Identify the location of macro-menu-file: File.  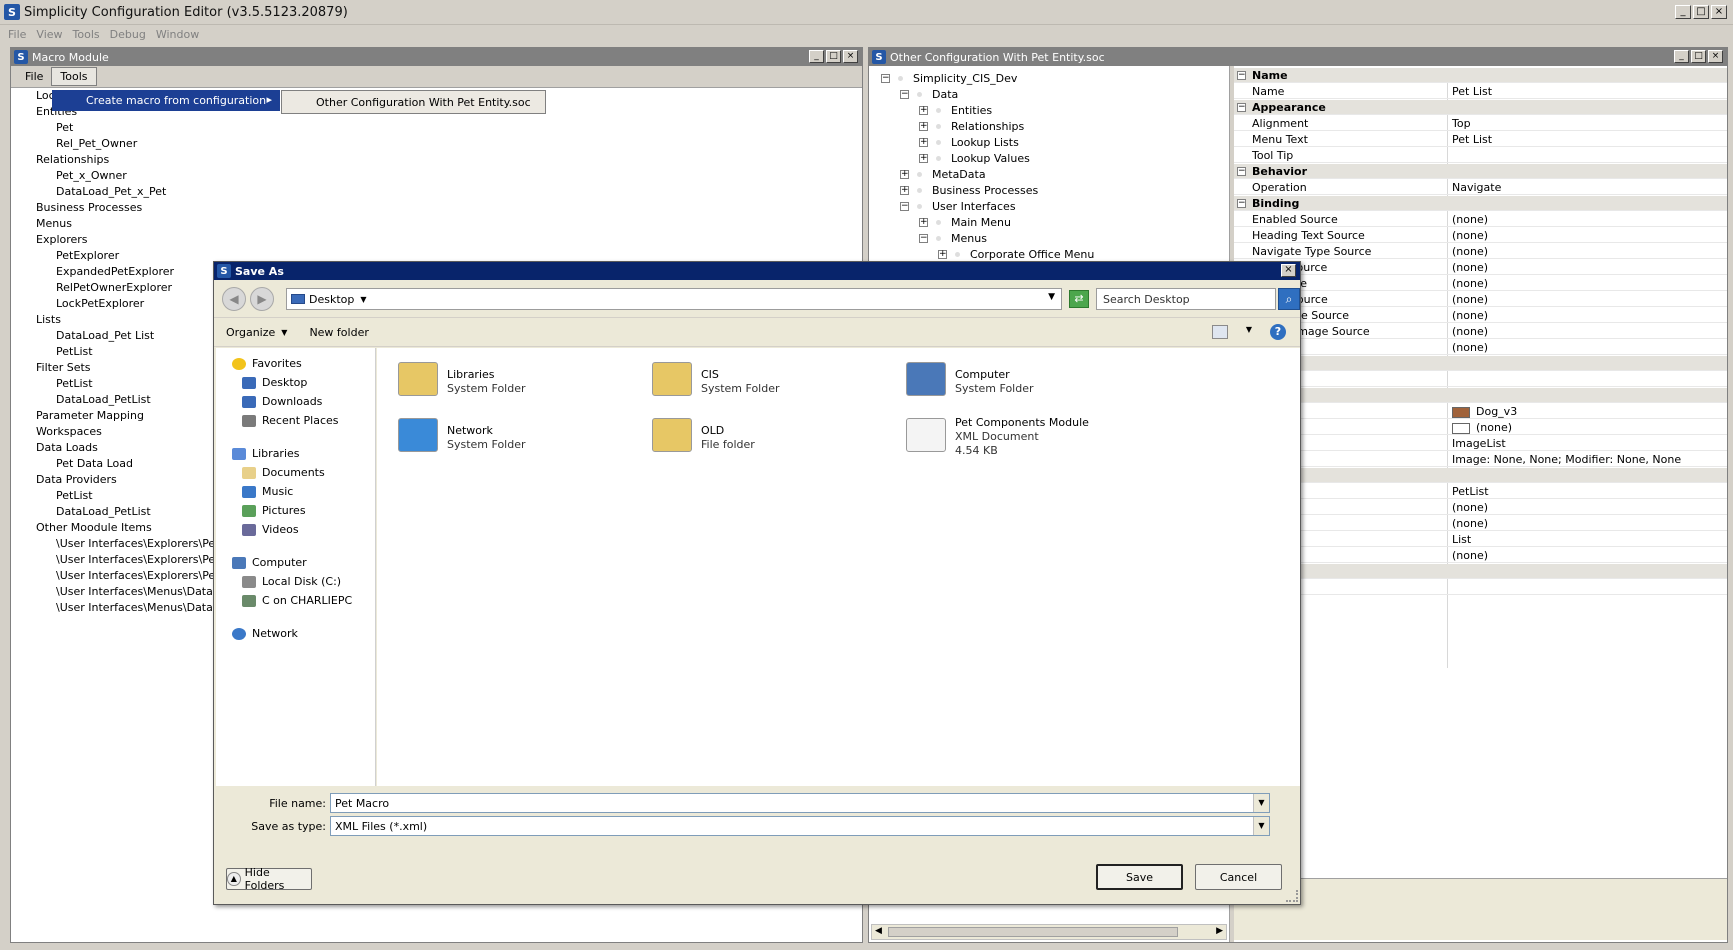
(34, 76).